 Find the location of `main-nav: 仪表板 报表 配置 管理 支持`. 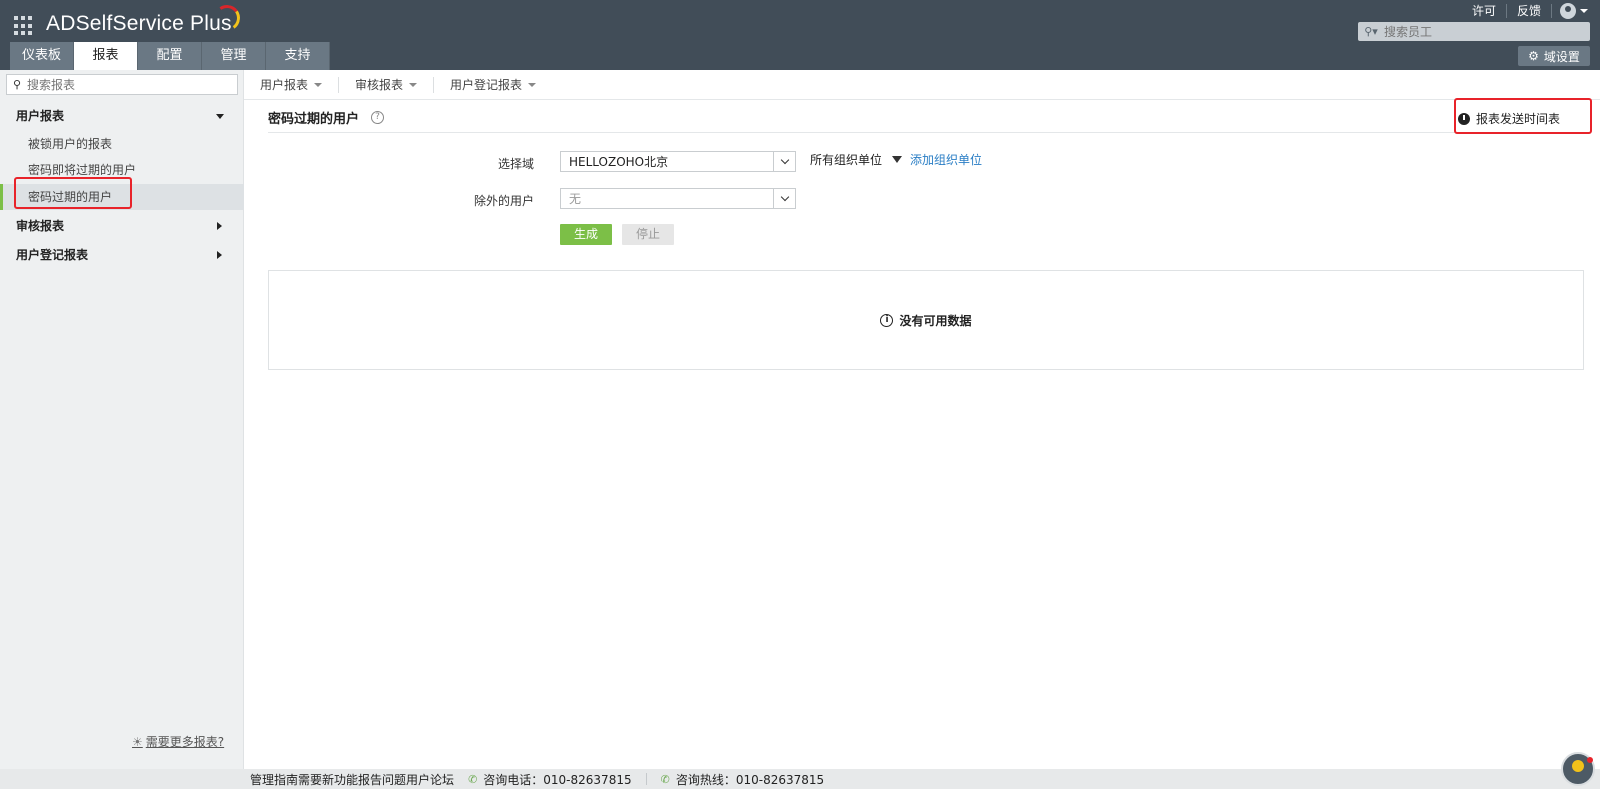

main-nav: 仪表板 报表 配置 管理 支持 is located at coordinates (170, 56).